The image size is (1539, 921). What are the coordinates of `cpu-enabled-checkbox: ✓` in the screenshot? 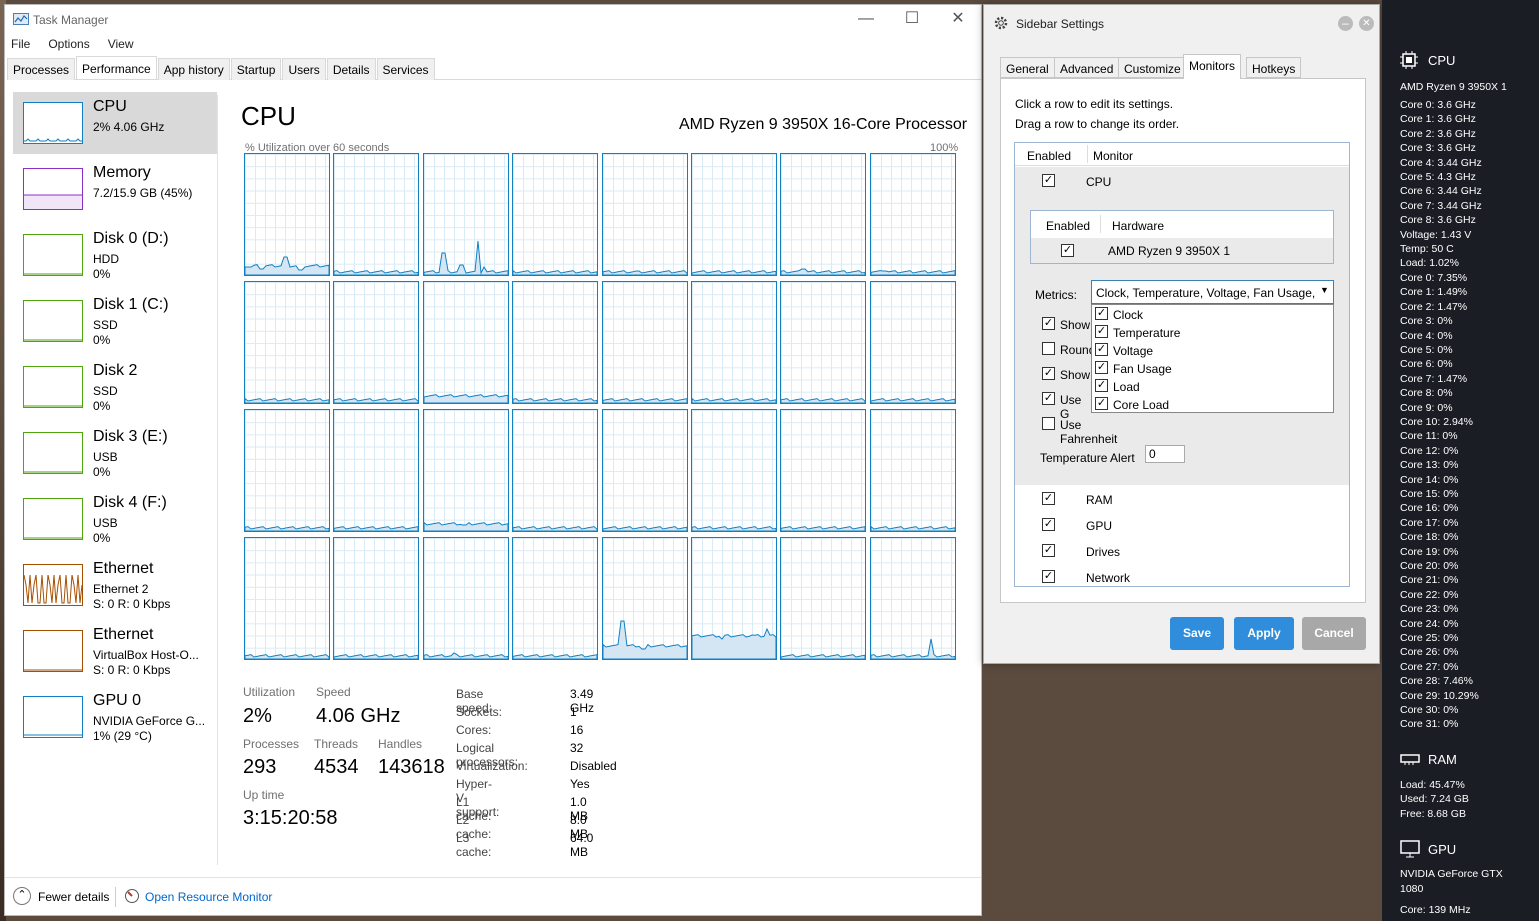 It's located at (1048, 180).